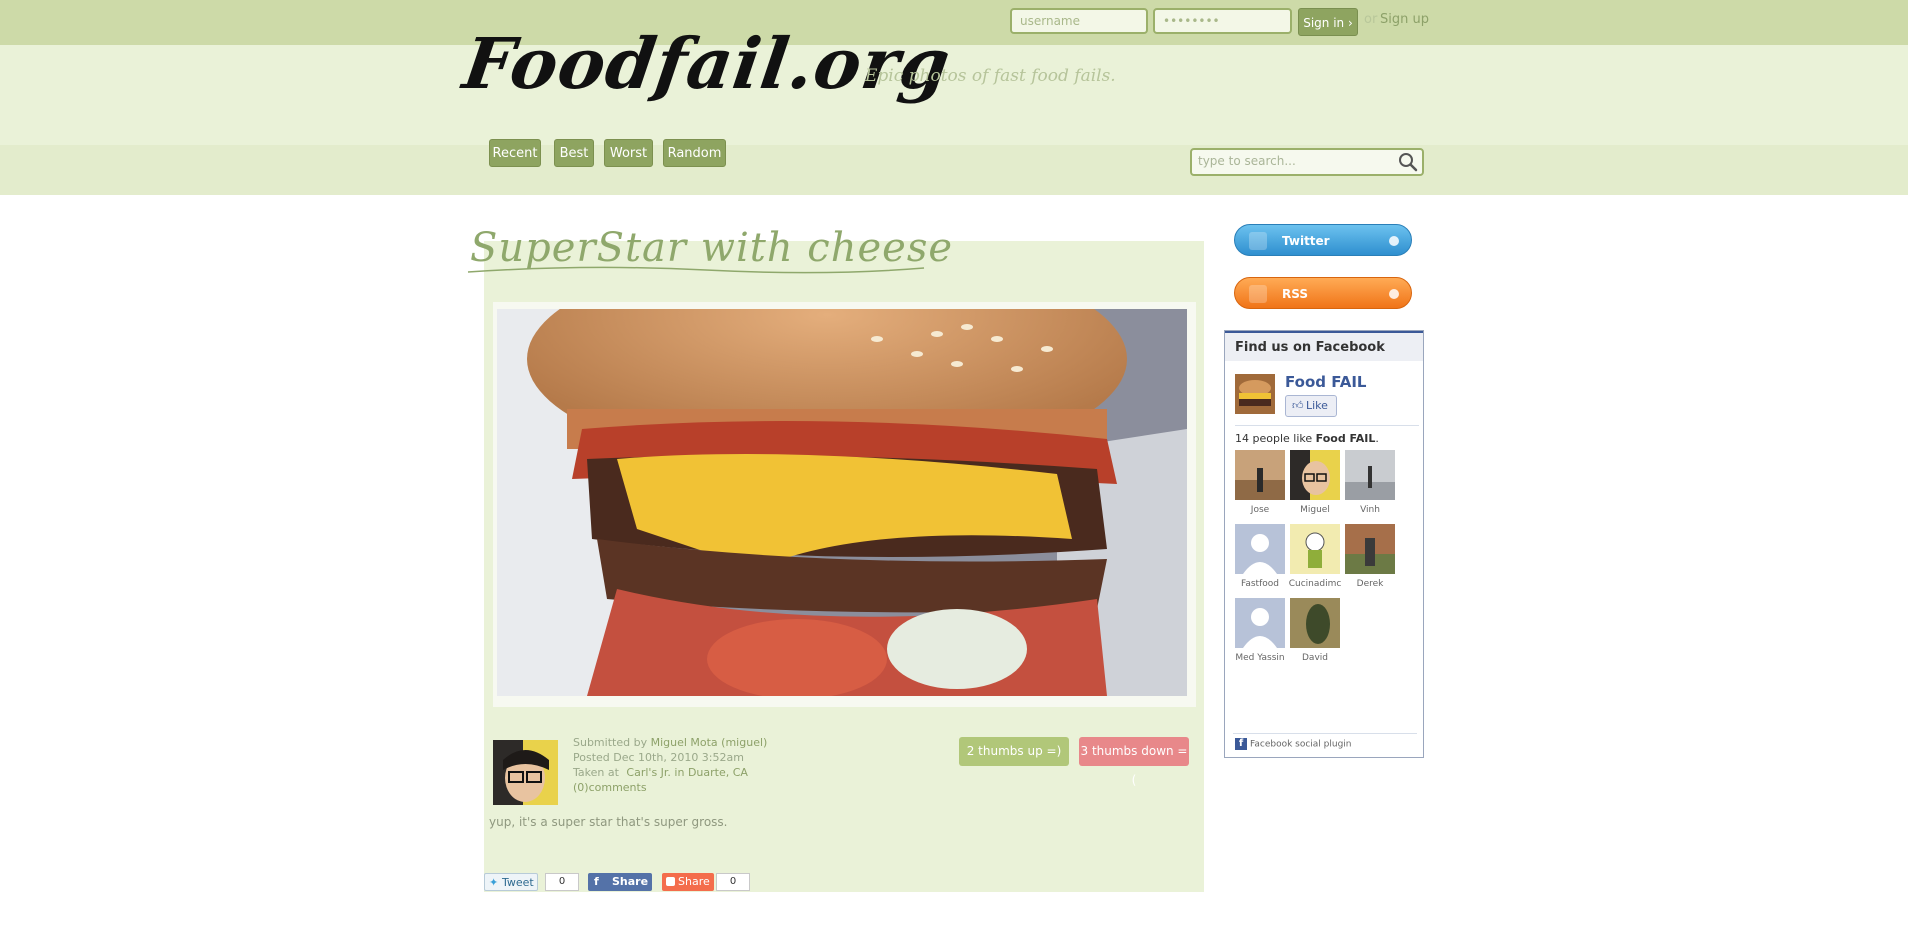  Describe the element at coordinates (1370, 584) in the screenshot. I see `fan-name: Derek` at that location.